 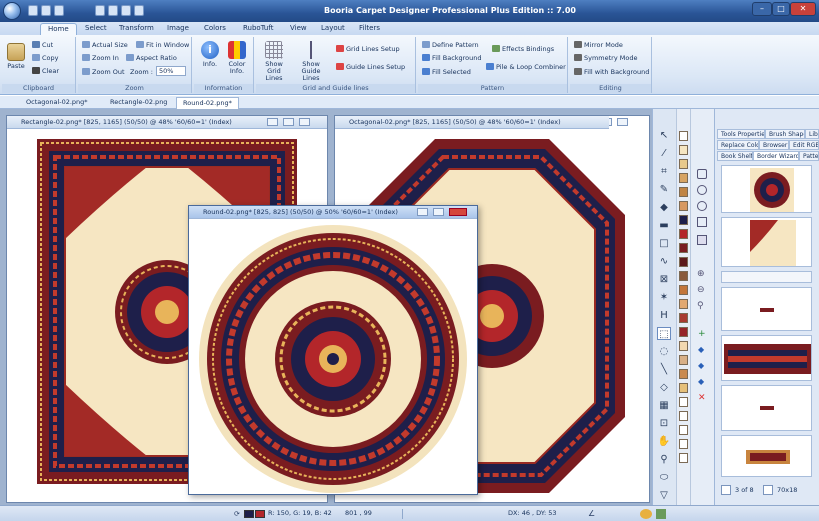 I want to click on tab-library: Librar, so click(x=812, y=134).